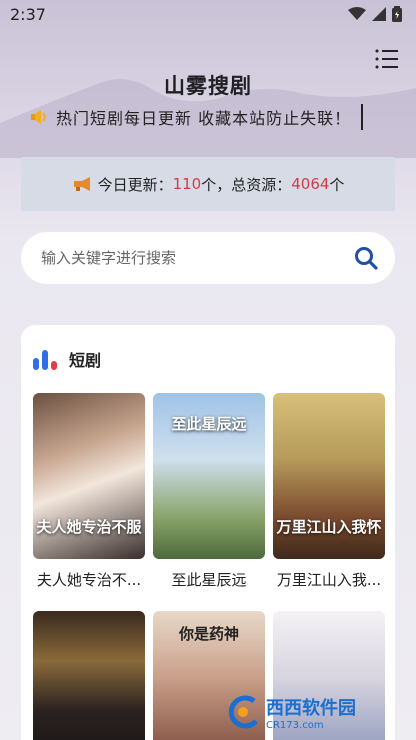  What do you see at coordinates (38, 117) in the screenshot?
I see `megaphone-icon` at bounding box center [38, 117].